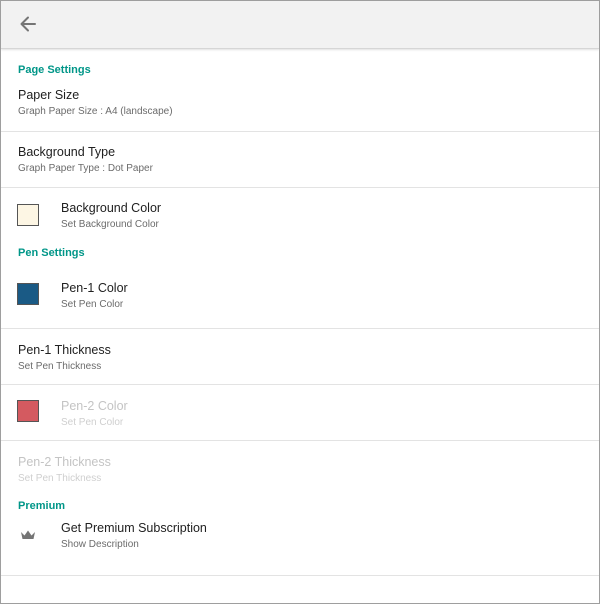  Describe the element at coordinates (300, 25) in the screenshot. I see `toolbar` at that location.